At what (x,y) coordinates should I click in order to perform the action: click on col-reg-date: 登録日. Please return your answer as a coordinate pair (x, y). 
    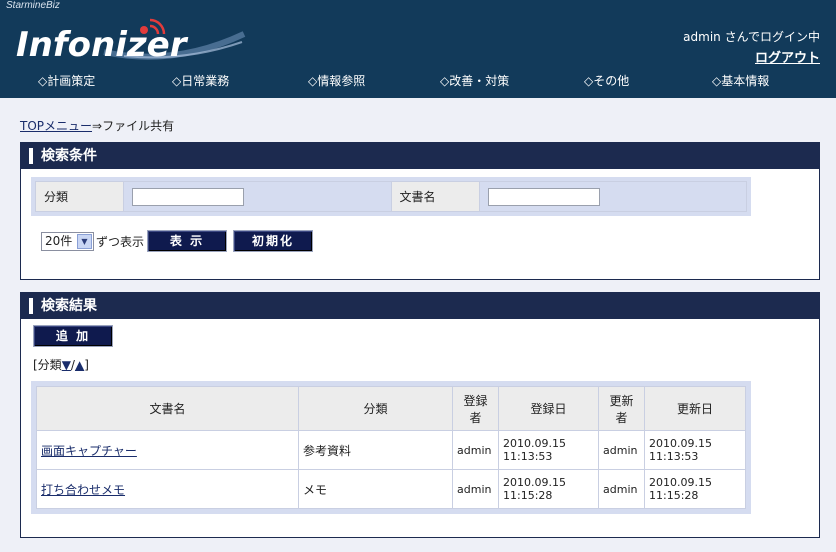
    Looking at the image, I should click on (548, 408).